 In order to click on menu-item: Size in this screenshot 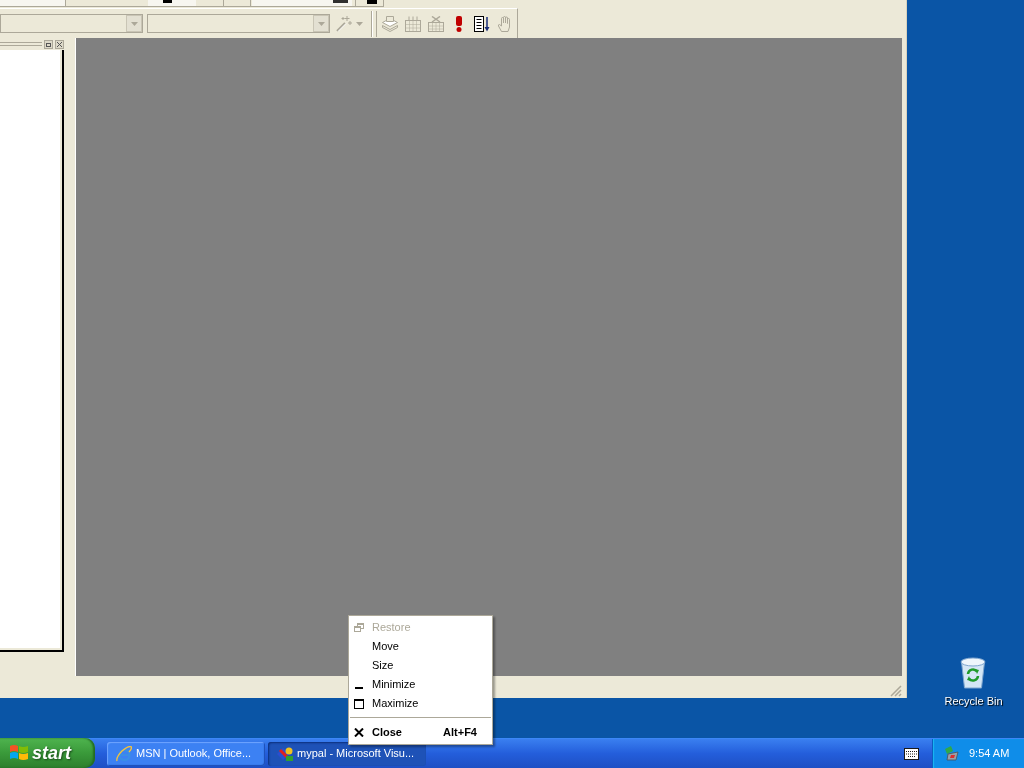, I will do `click(420, 665)`.